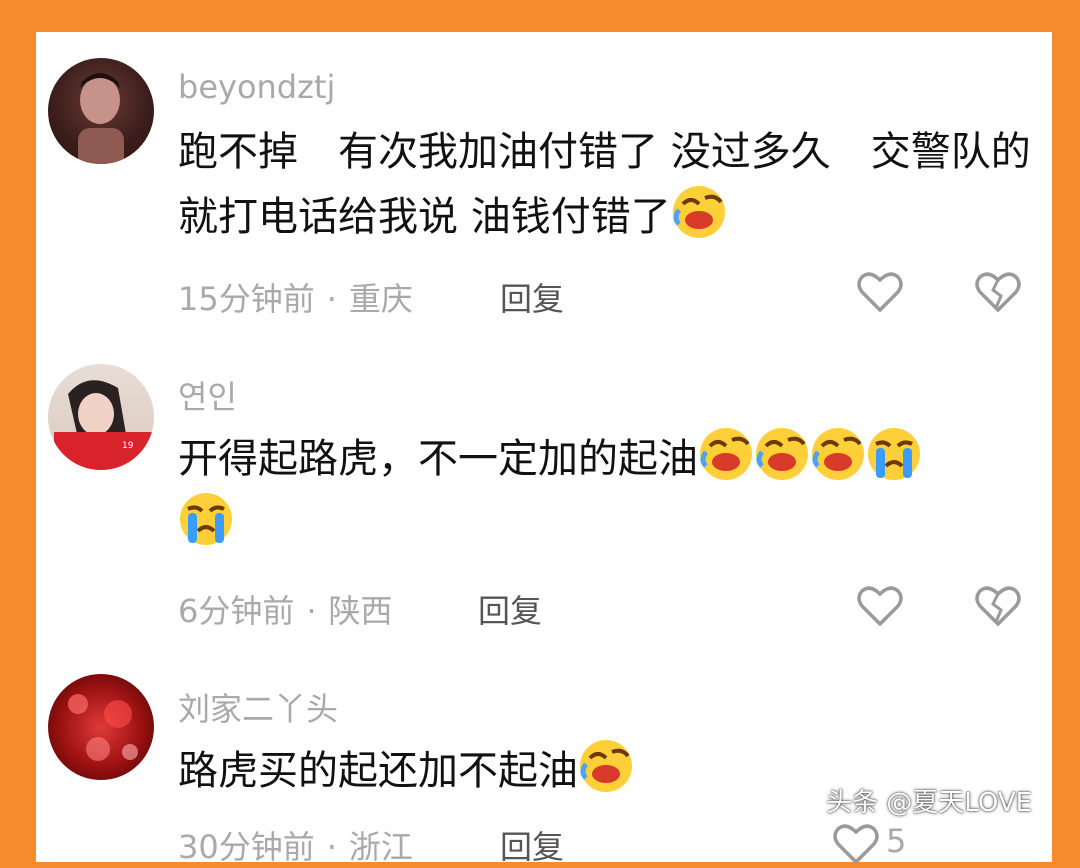 The width and height of the screenshot is (1080, 868). What do you see at coordinates (438, 459) in the screenshot?
I see `comment-text-content: 开得起路虎，不一定加的起油` at bounding box center [438, 459].